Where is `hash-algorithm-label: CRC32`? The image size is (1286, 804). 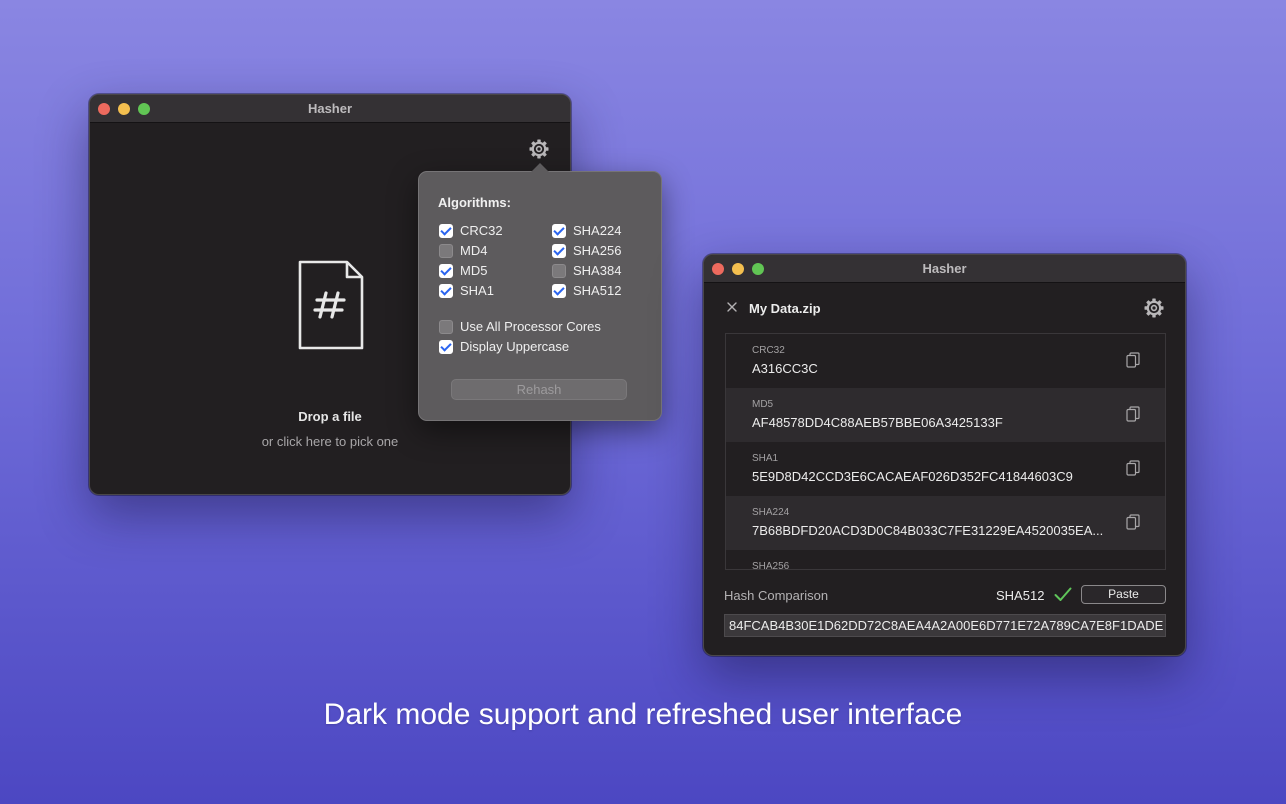
hash-algorithm-label: CRC32 is located at coordinates (768, 350).